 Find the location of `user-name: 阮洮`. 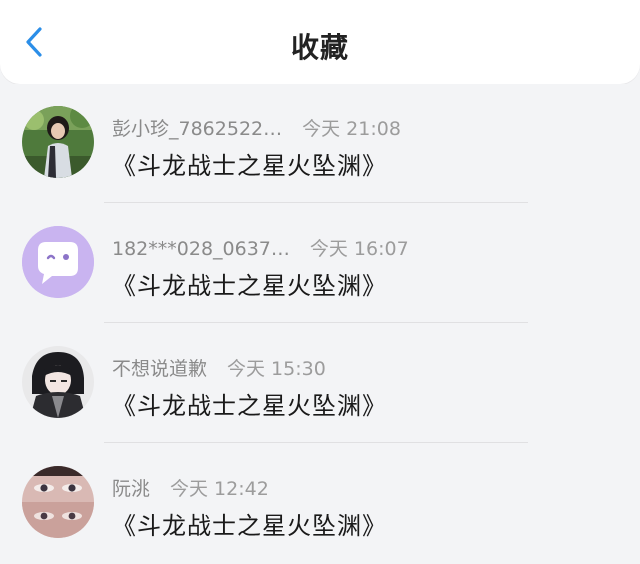

user-name: 阮洮 is located at coordinates (131, 489).